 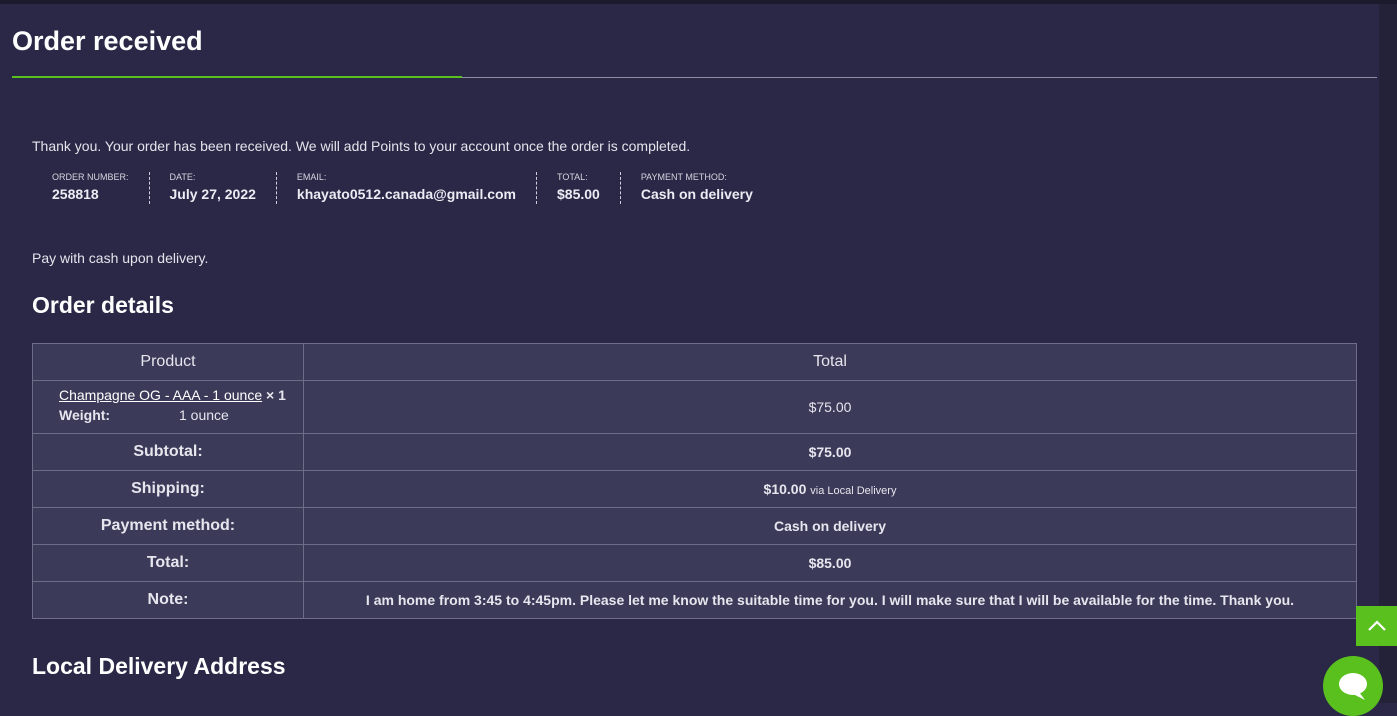 What do you see at coordinates (696, 194) in the screenshot?
I see `overview-value: Cash on delivery` at bounding box center [696, 194].